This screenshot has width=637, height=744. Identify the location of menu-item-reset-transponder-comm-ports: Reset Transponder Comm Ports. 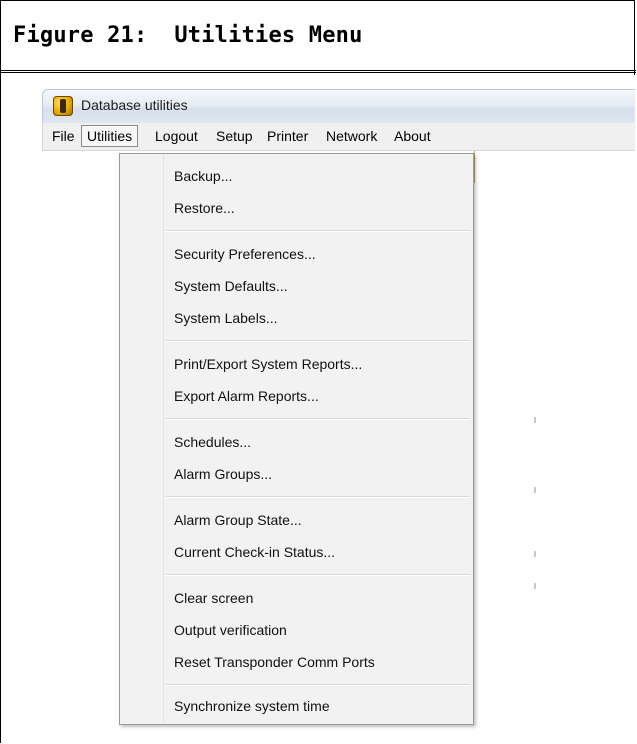
(274, 662).